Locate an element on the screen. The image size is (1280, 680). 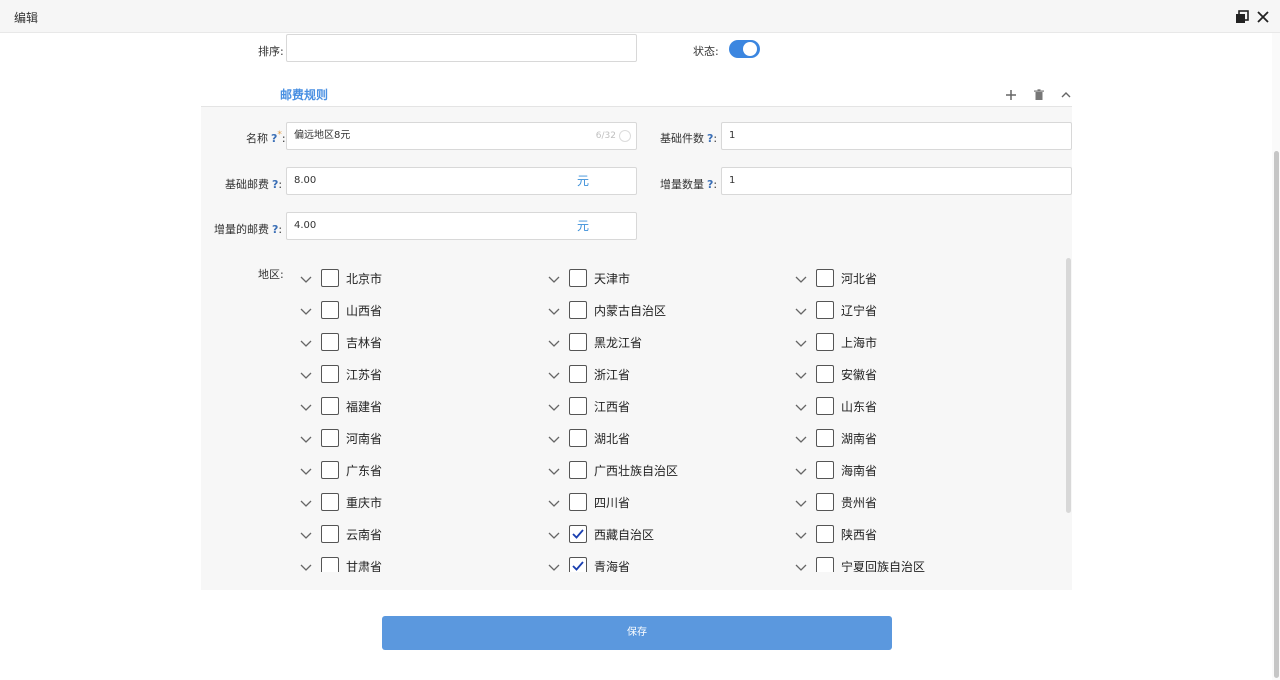
region-item: 吉林省 is located at coordinates (340, 342).